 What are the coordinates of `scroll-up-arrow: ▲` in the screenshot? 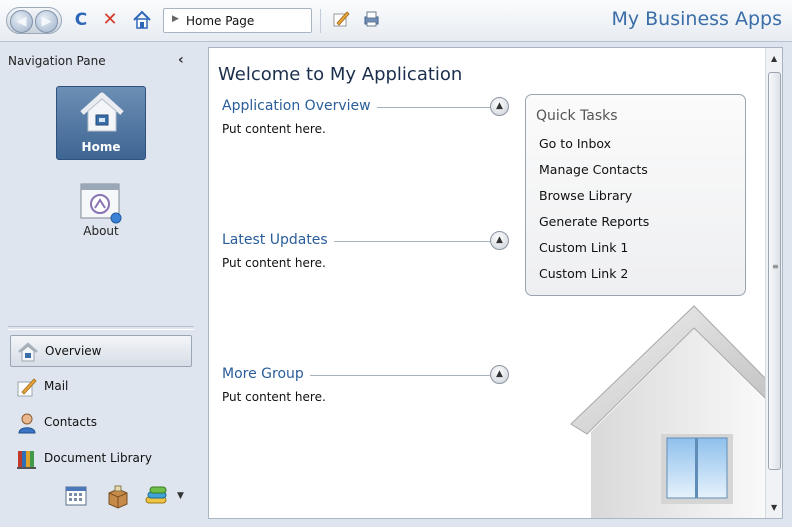 It's located at (774, 58).